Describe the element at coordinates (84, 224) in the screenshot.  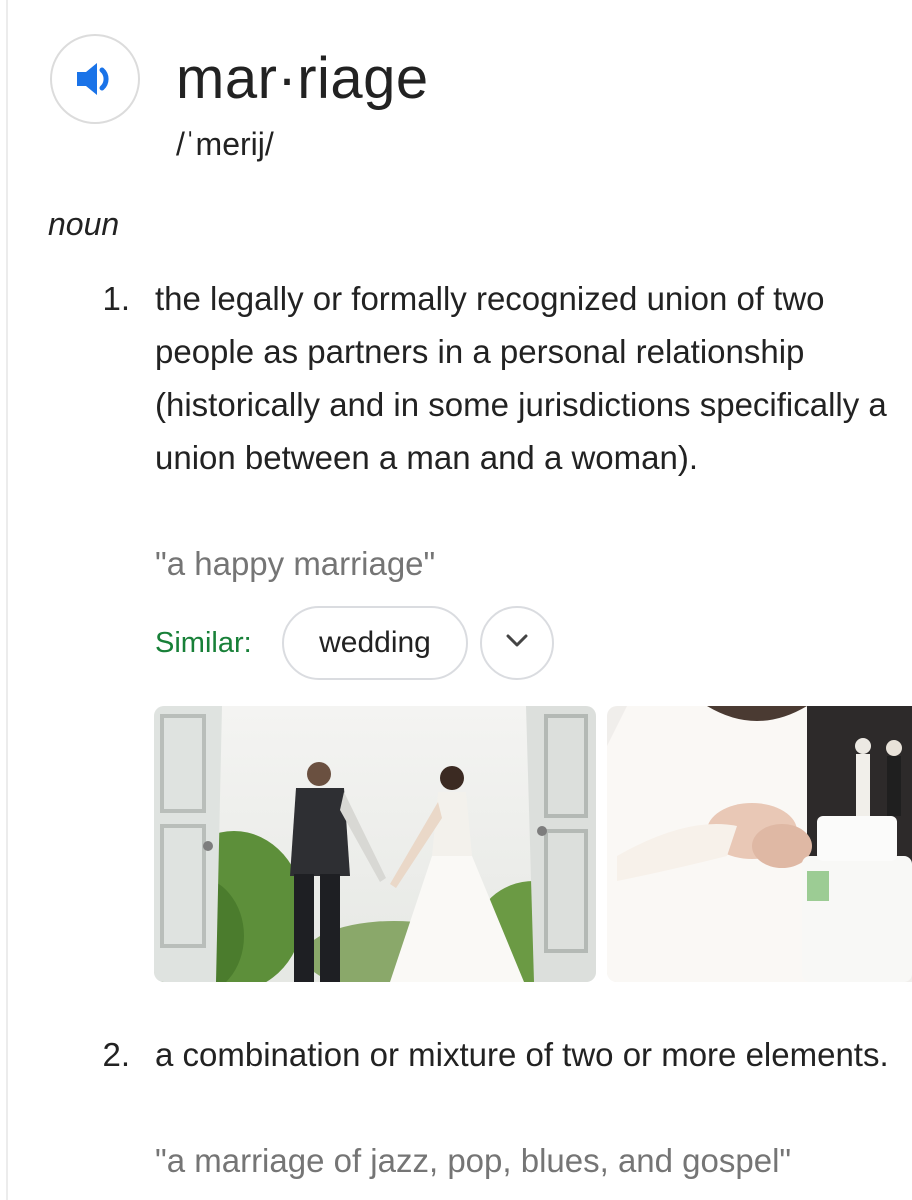
I see `part-of-speech: noun` at that location.